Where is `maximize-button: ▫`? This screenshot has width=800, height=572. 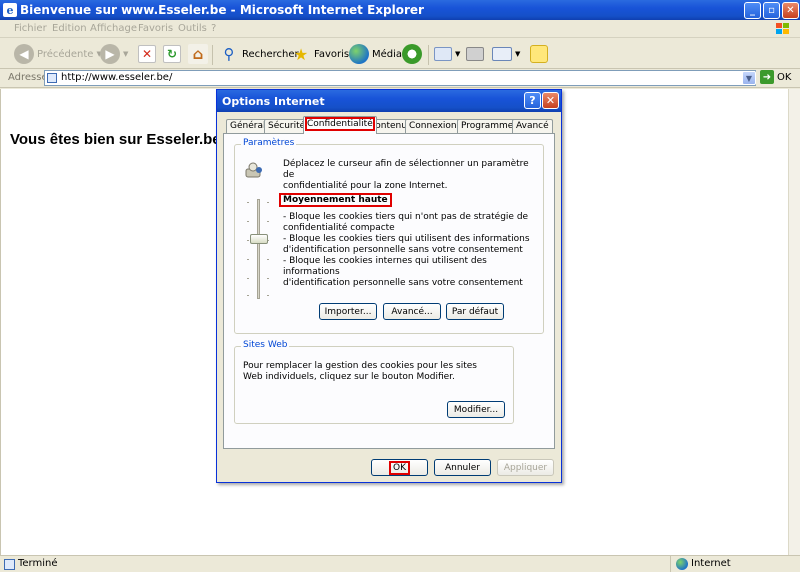
maximize-button: ▫ is located at coordinates (771, 10).